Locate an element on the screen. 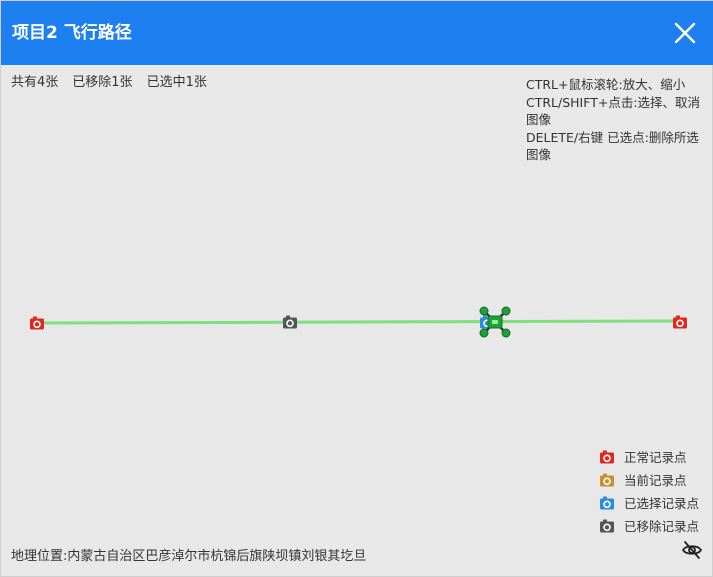  legend-label: 已选择记录点 is located at coordinates (662, 503).